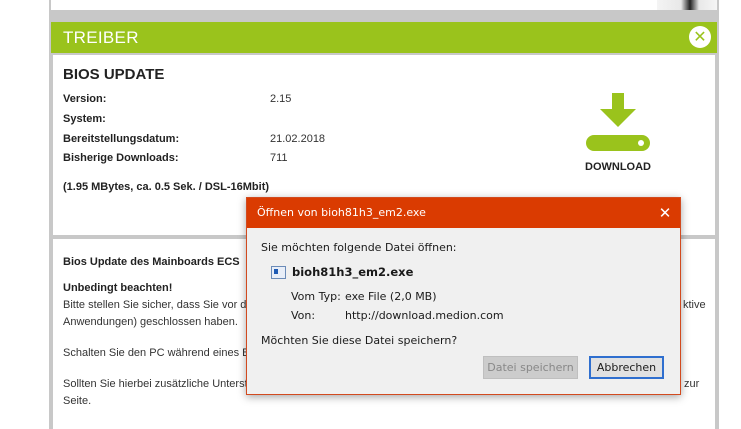 The width and height of the screenshot is (741, 429). Describe the element at coordinates (618, 122) in the screenshot. I see `download-arrow-icon` at that location.